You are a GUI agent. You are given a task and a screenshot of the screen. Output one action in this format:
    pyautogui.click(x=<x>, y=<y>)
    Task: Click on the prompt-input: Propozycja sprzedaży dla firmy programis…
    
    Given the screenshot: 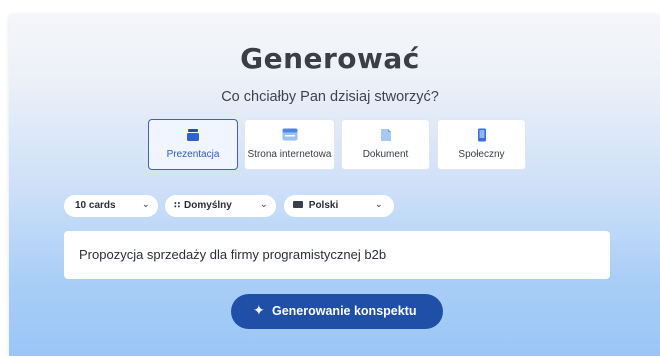 What is the action you would take?
    pyautogui.click(x=337, y=255)
    